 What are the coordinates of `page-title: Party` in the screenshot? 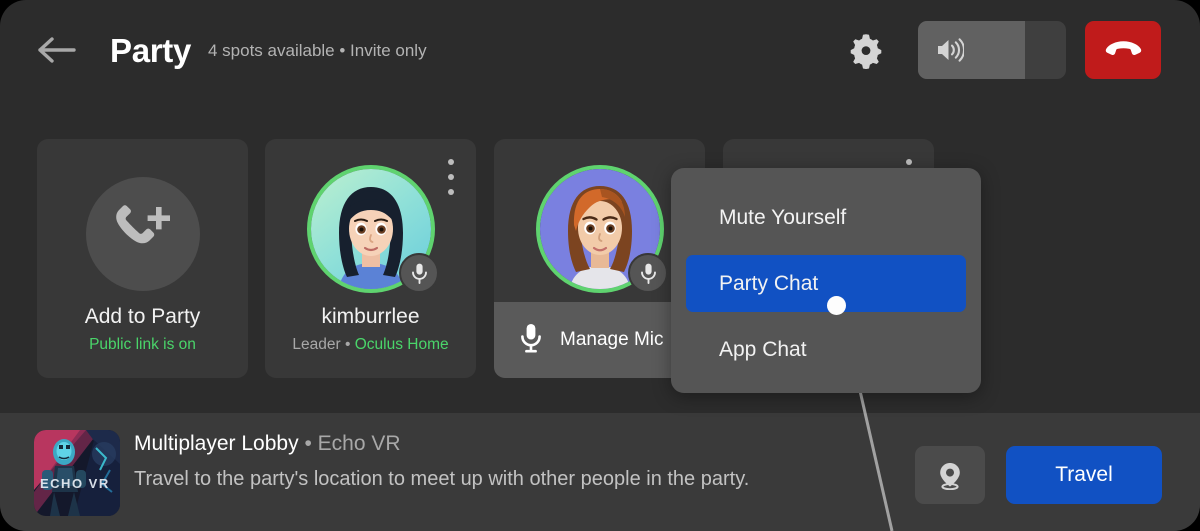 It's located at (151, 50).